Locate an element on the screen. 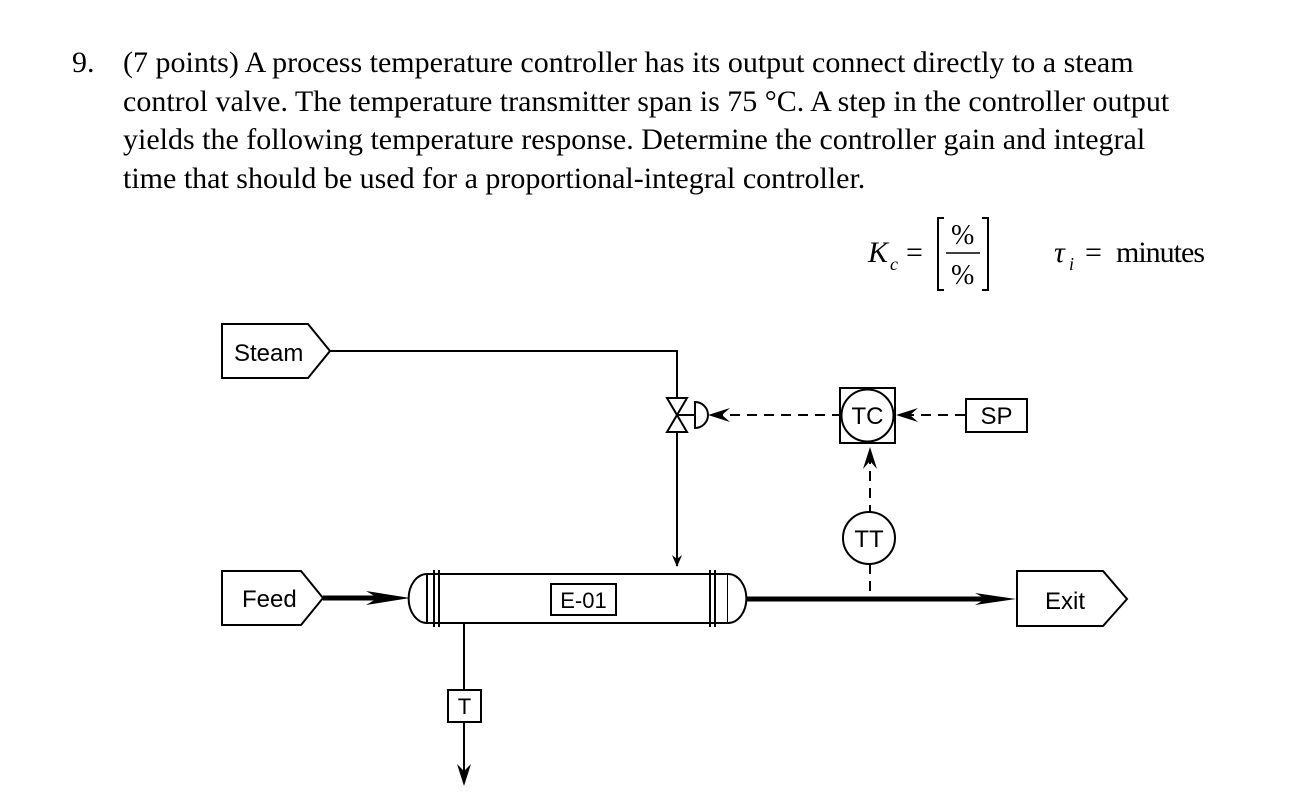 Image resolution: width=1294 pixels, height=796 pixels. steam-line is located at coordinates (504, 374).